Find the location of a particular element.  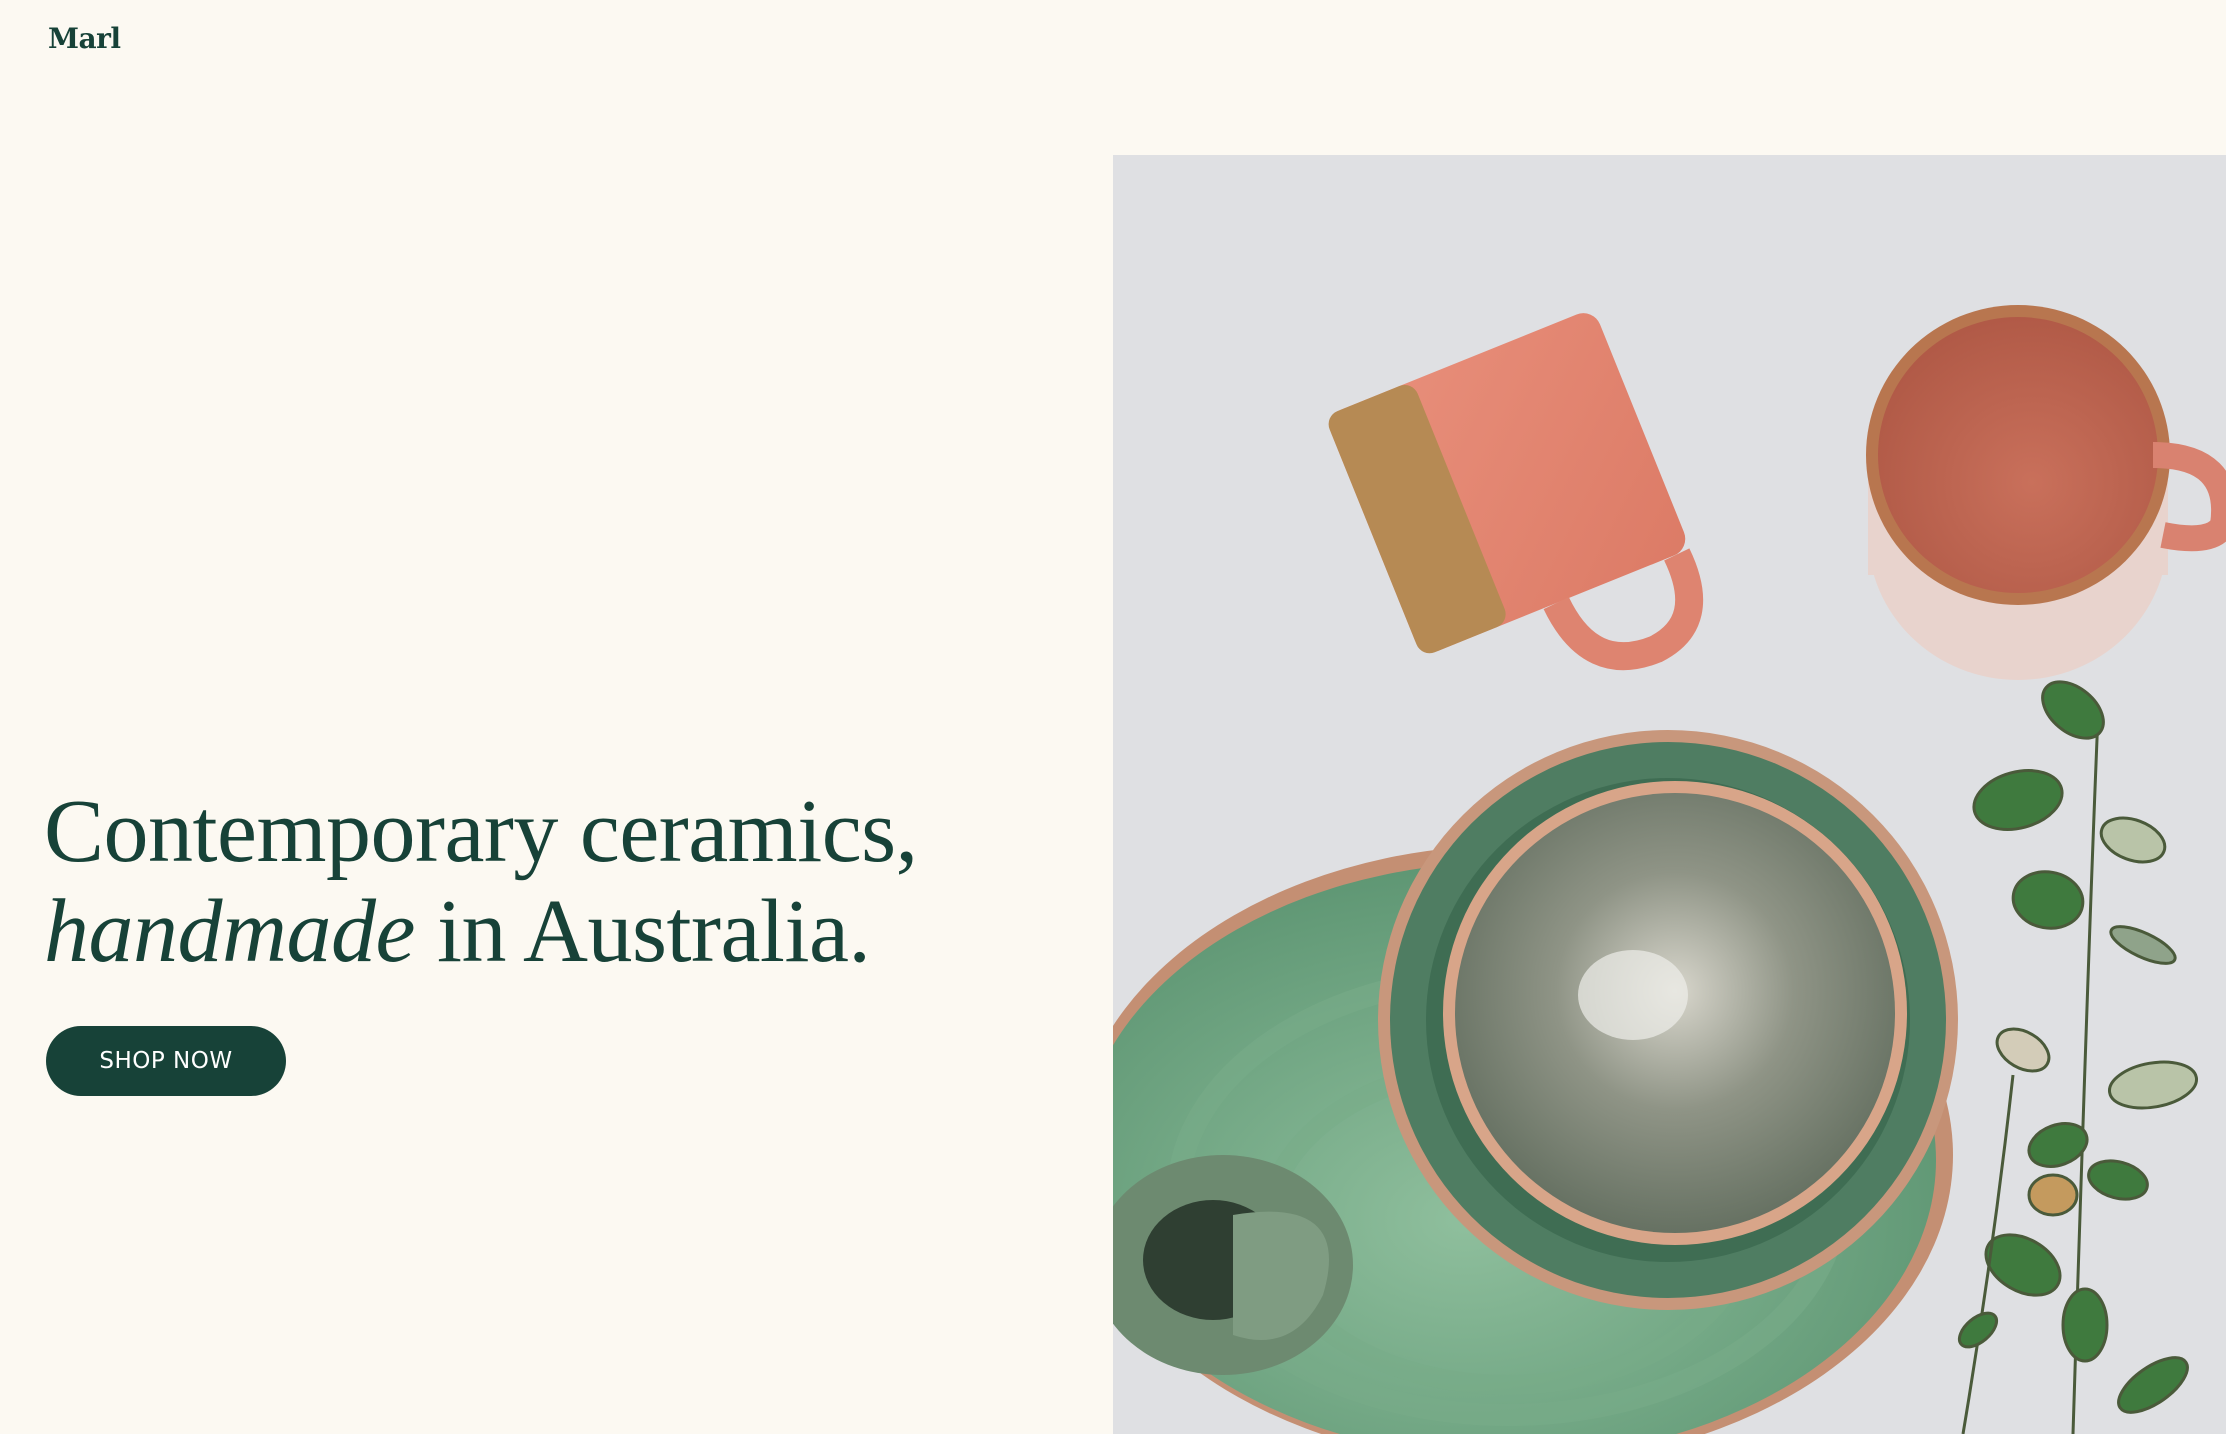

shop-now-button: SHOP NOW is located at coordinates (166, 1061).